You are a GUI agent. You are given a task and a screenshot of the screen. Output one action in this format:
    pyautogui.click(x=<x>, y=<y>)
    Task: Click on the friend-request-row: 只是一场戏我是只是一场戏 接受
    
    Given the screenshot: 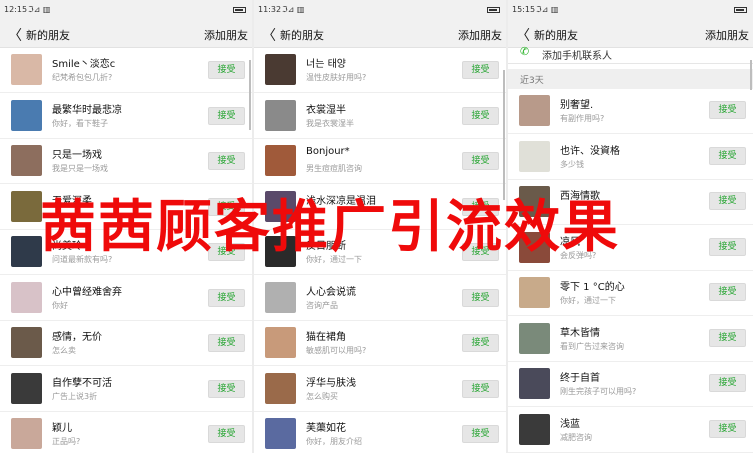 What is the action you would take?
    pyautogui.click(x=126, y=161)
    